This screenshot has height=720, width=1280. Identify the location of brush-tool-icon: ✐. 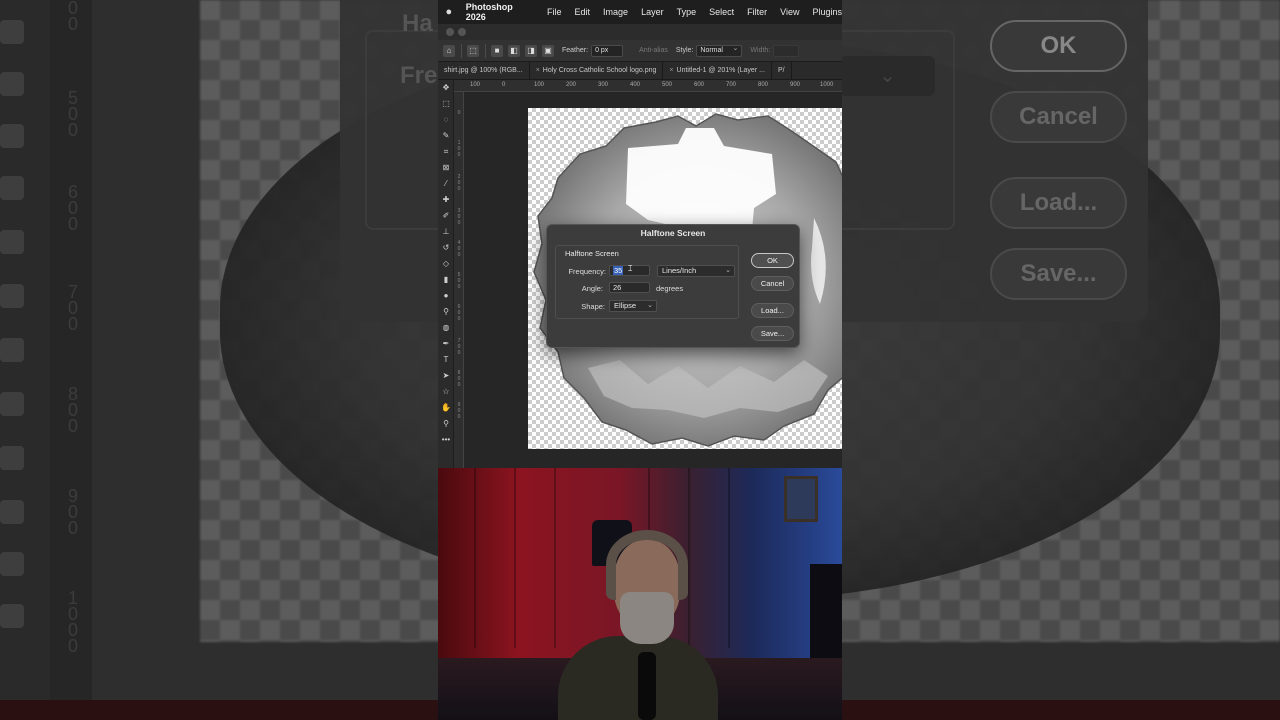
(446, 216).